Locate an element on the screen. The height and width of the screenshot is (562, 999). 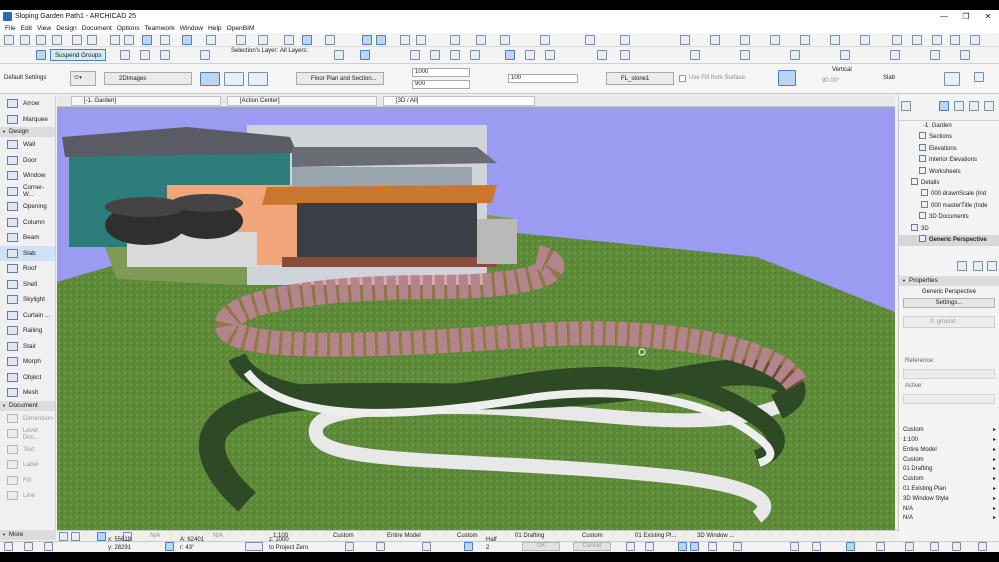
maximize-button: ❐ is located at coordinates (966, 16).